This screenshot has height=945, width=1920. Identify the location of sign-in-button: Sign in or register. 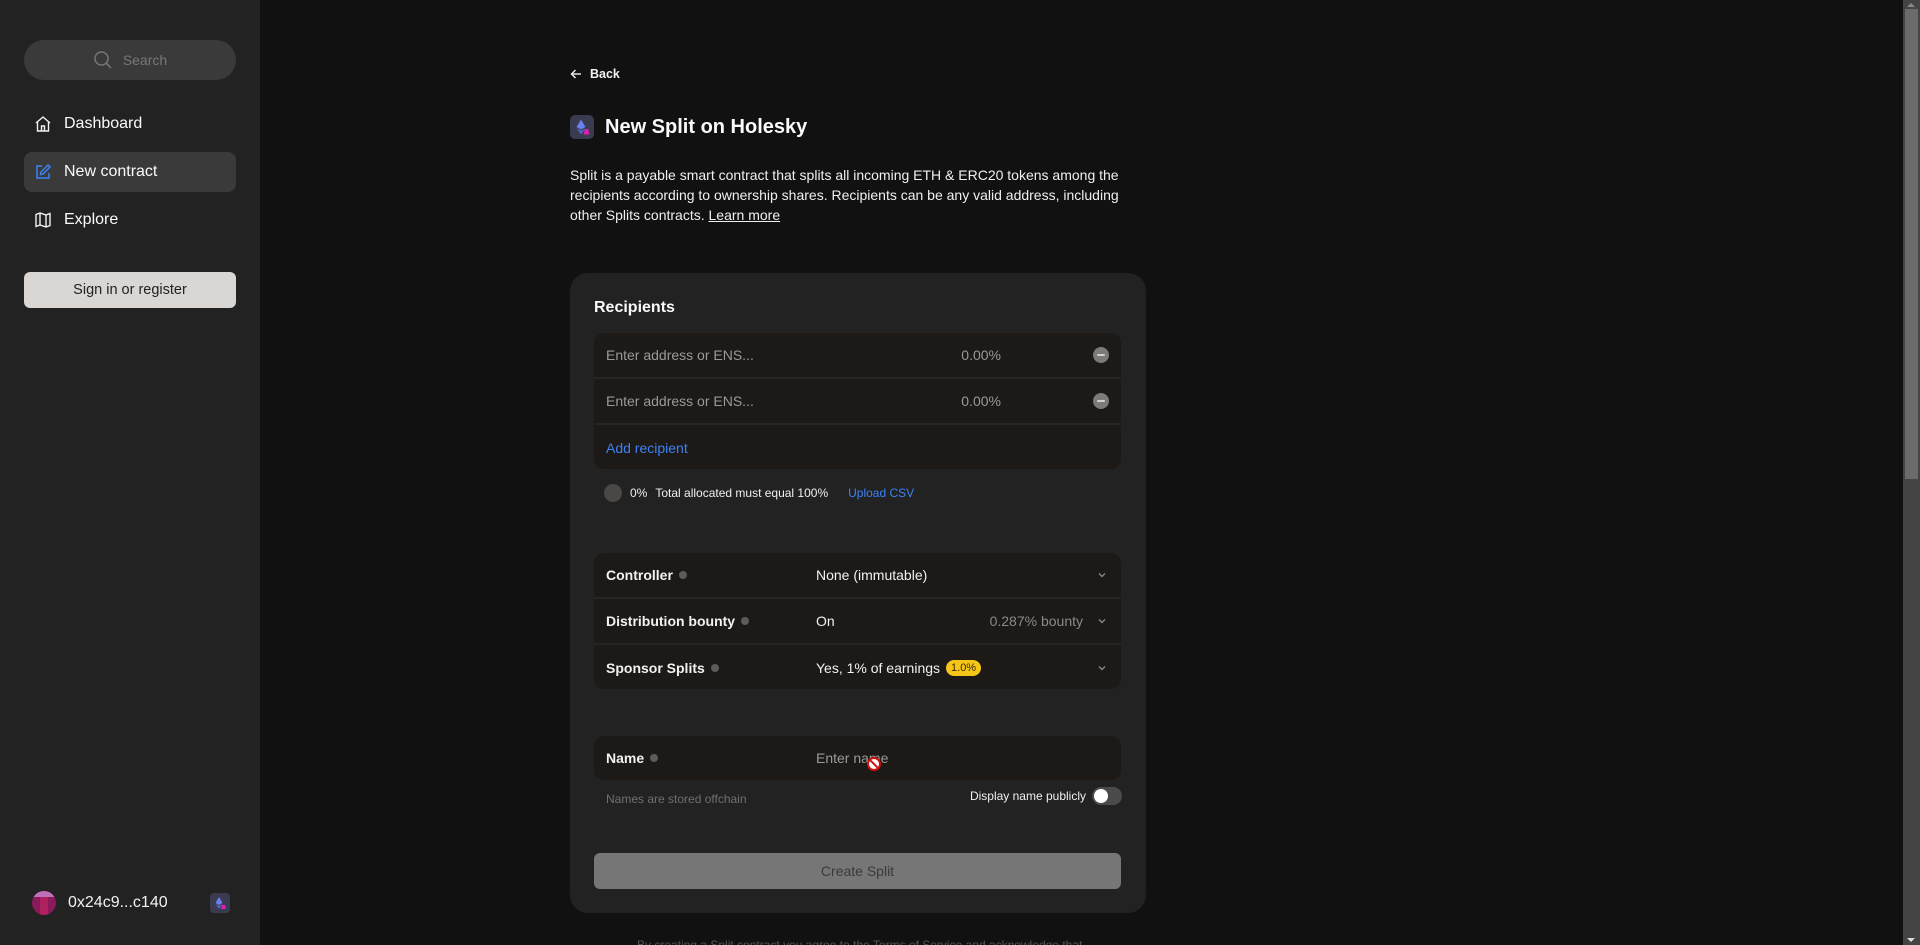
(130, 290).